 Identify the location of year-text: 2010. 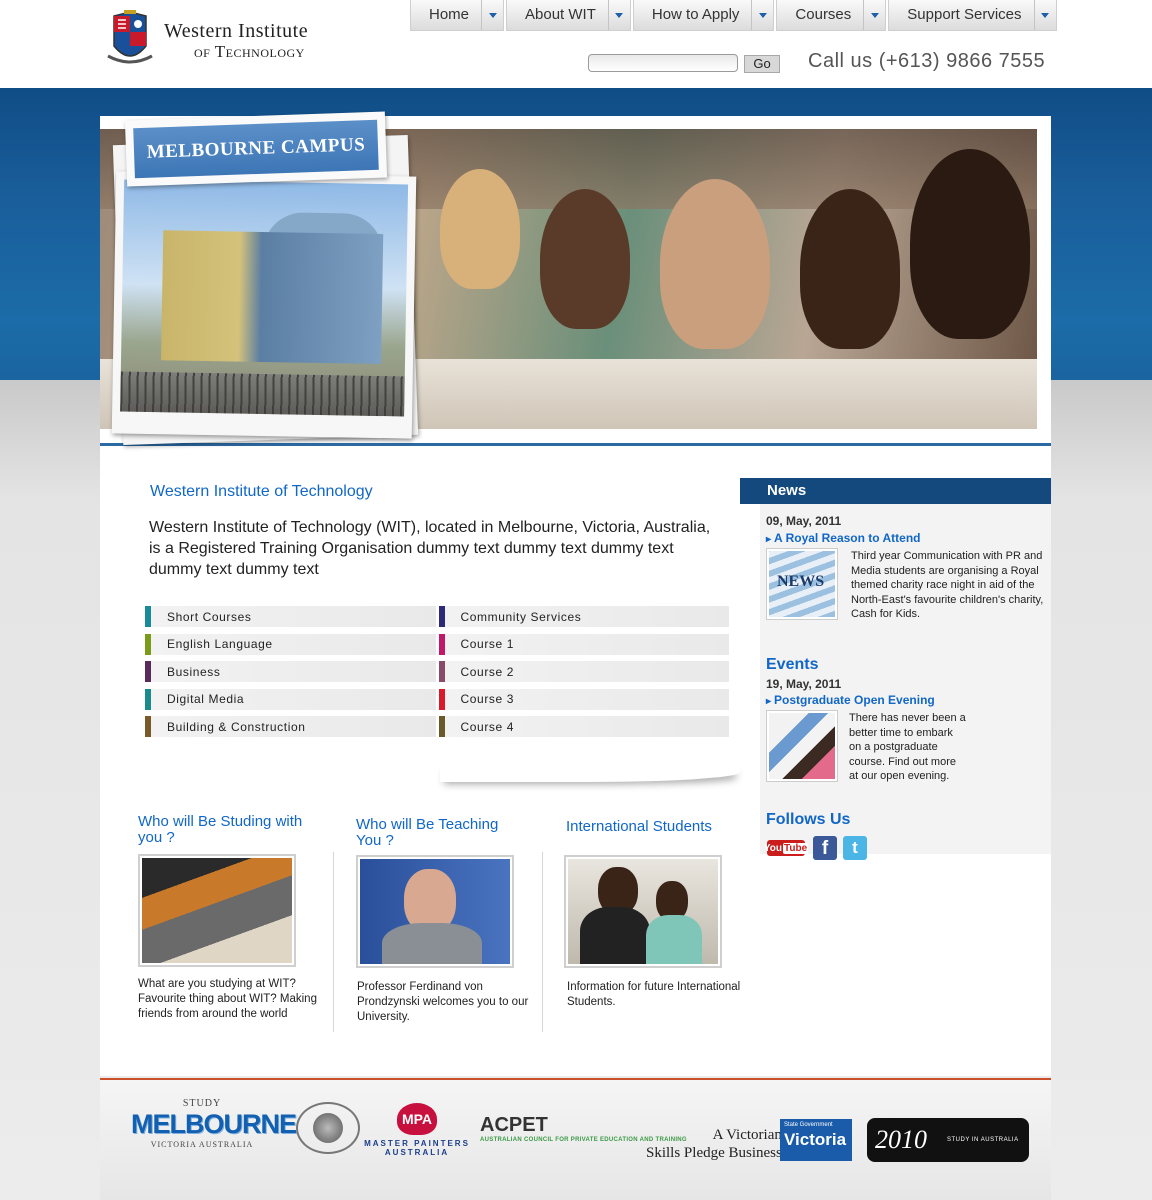
(901, 1139).